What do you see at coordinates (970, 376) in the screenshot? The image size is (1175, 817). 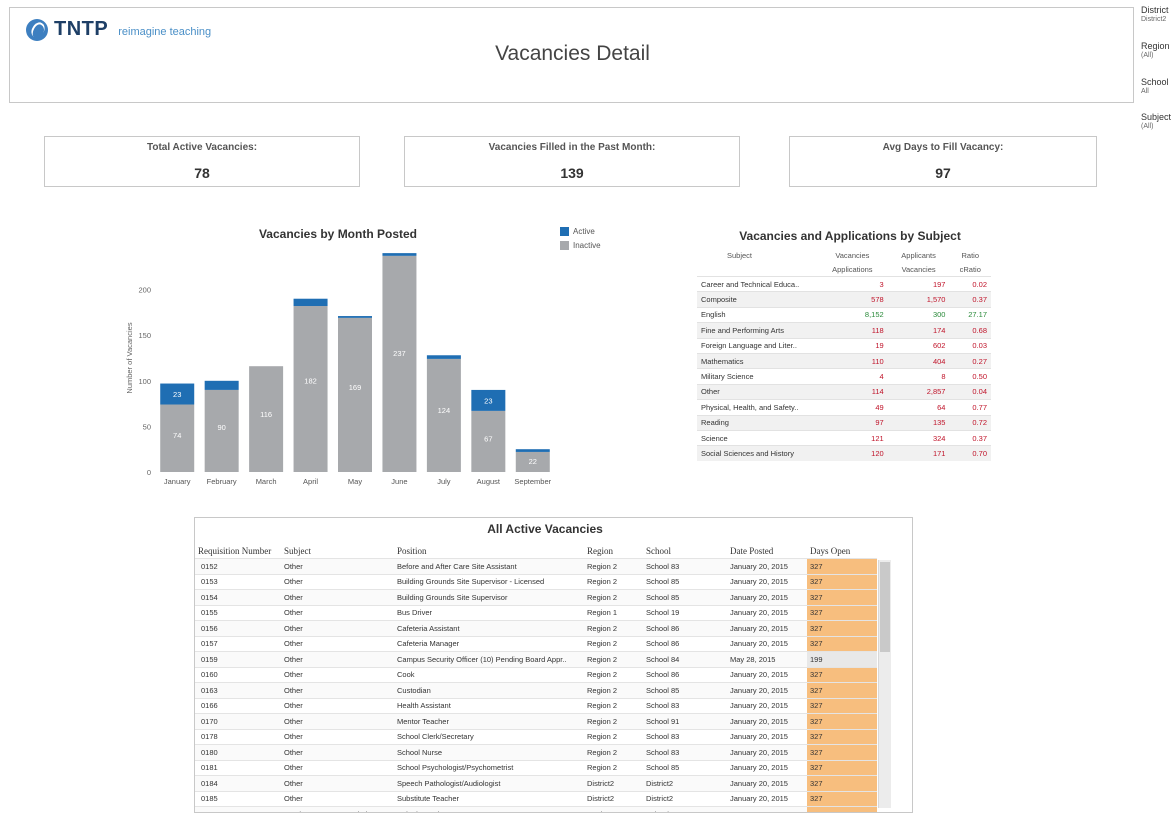 I see `ratio-cell: 0.50` at bounding box center [970, 376].